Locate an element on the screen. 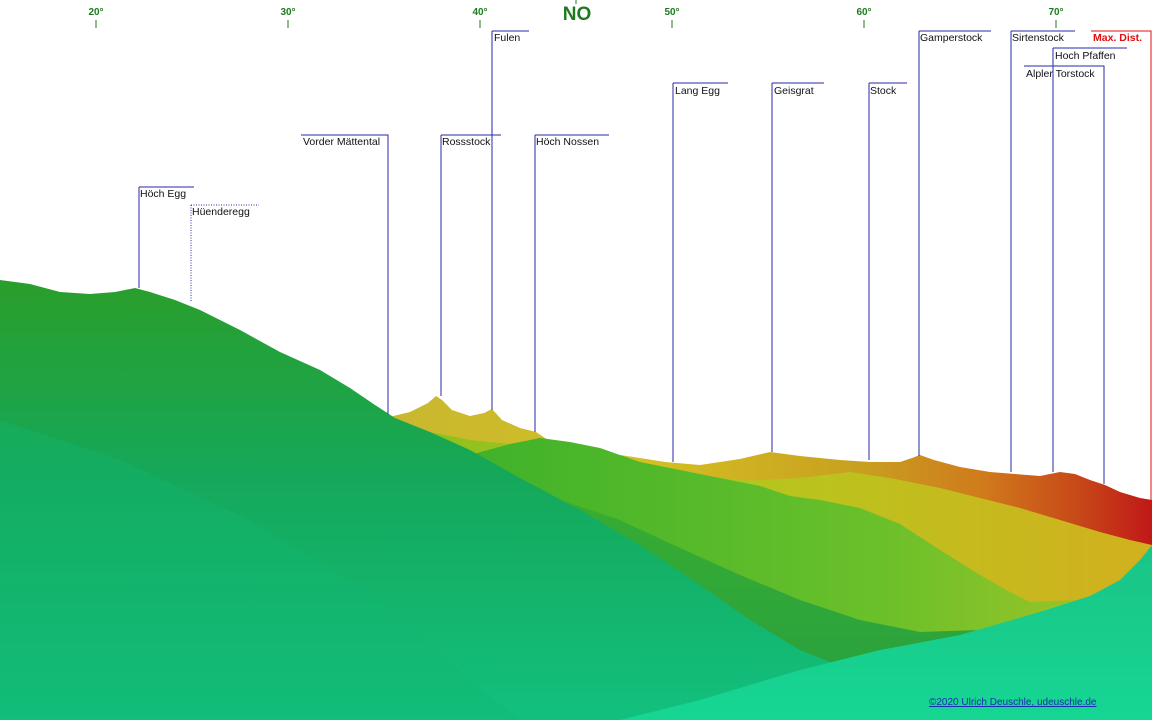 Image resolution: width=1152 pixels, height=720 pixels. tick-label-70: 70° is located at coordinates (1055, 12).